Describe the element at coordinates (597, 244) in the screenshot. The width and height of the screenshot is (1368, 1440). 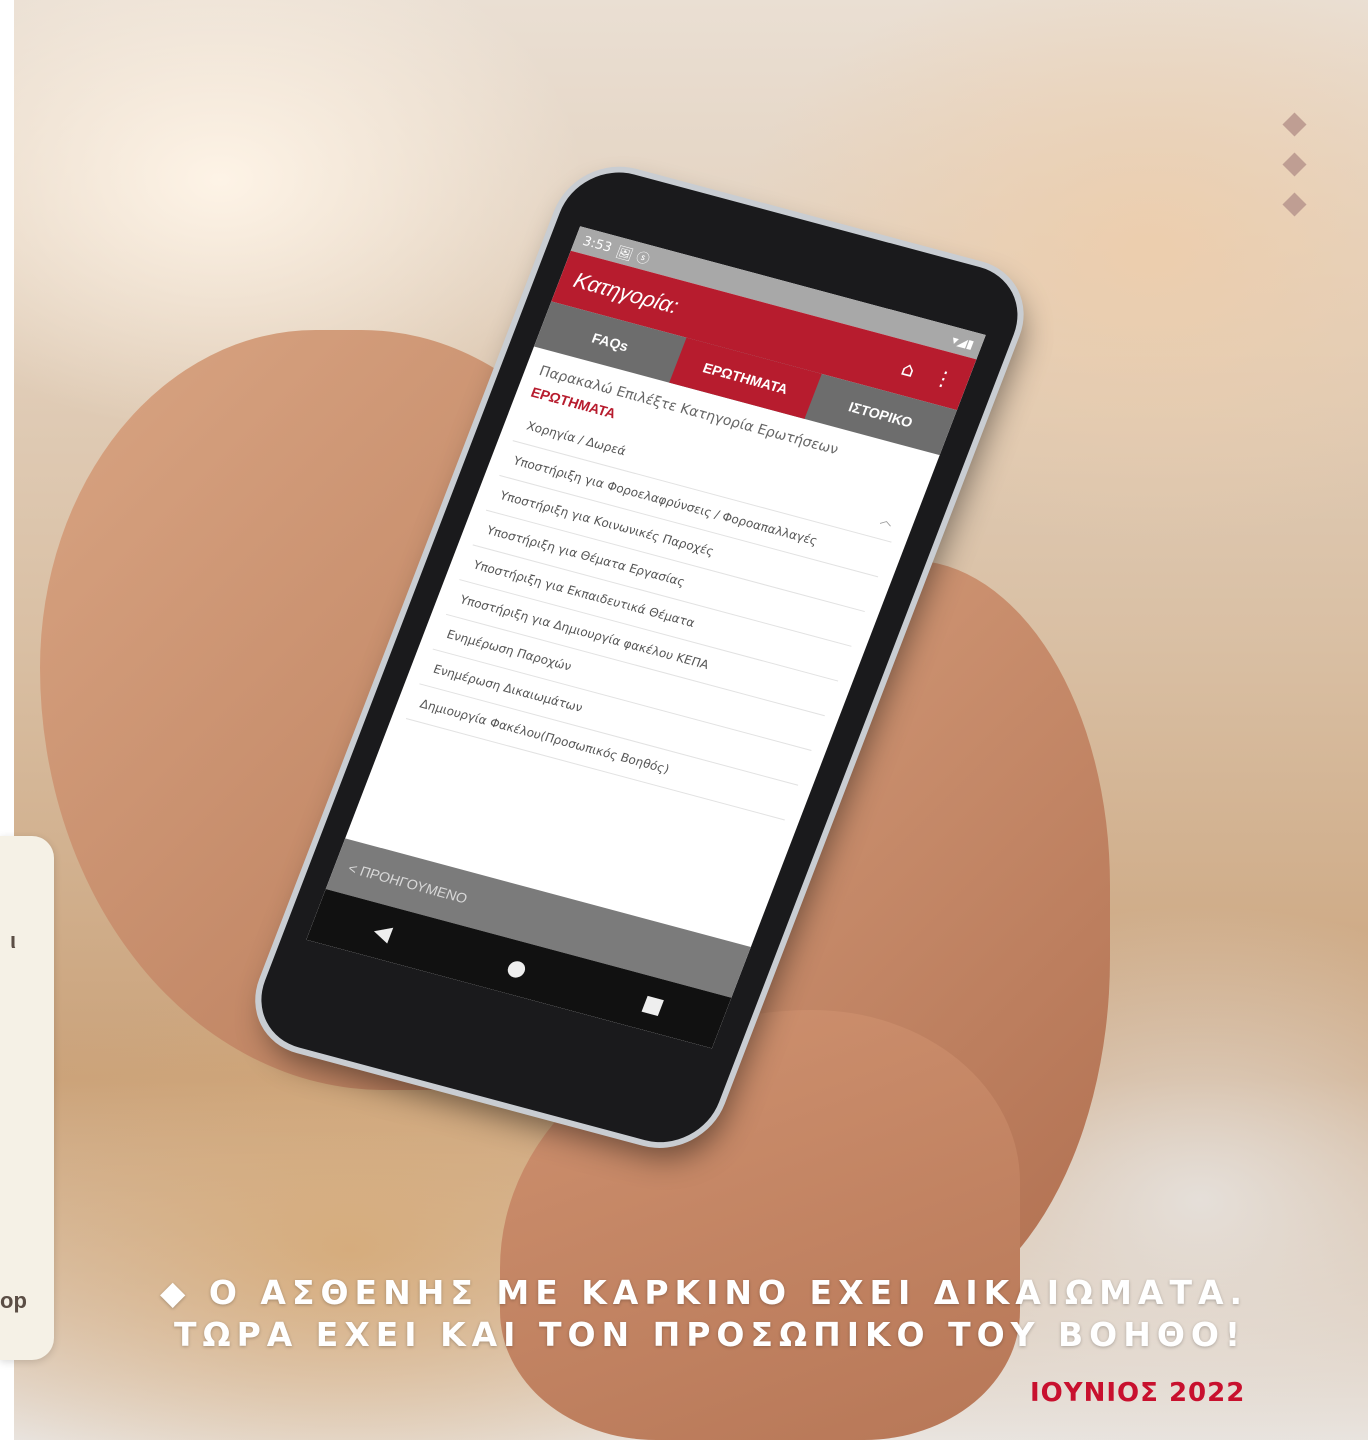
I see `status-time: 3:53` at that location.